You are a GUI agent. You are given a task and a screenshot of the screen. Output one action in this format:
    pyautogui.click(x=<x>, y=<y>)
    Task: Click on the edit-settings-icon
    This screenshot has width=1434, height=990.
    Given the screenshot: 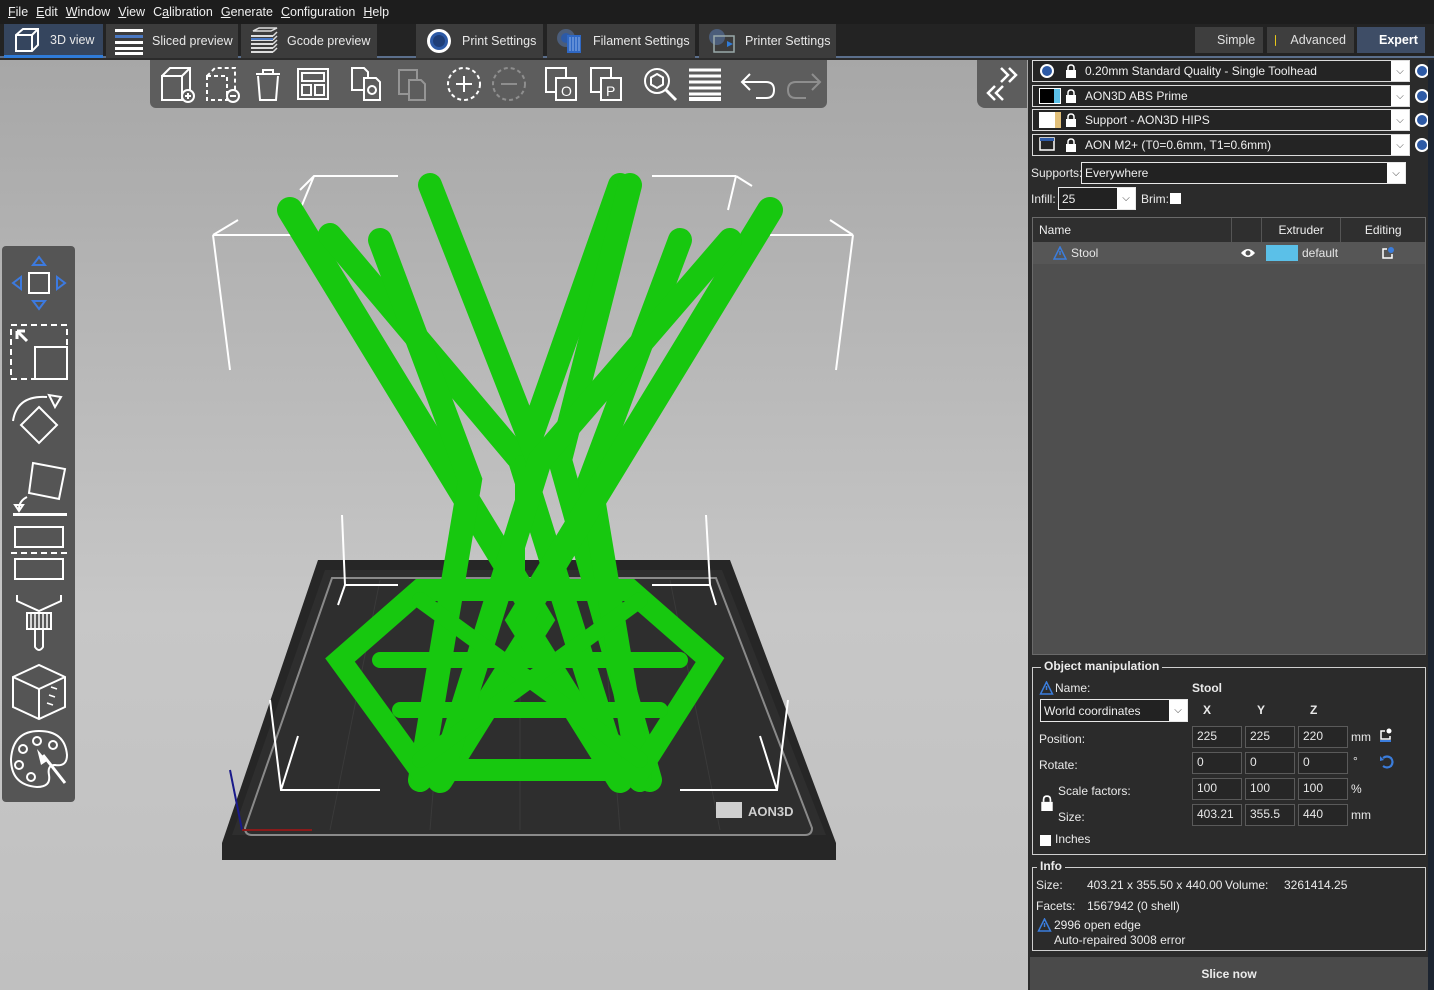 What is the action you would take?
    pyautogui.click(x=1388, y=253)
    